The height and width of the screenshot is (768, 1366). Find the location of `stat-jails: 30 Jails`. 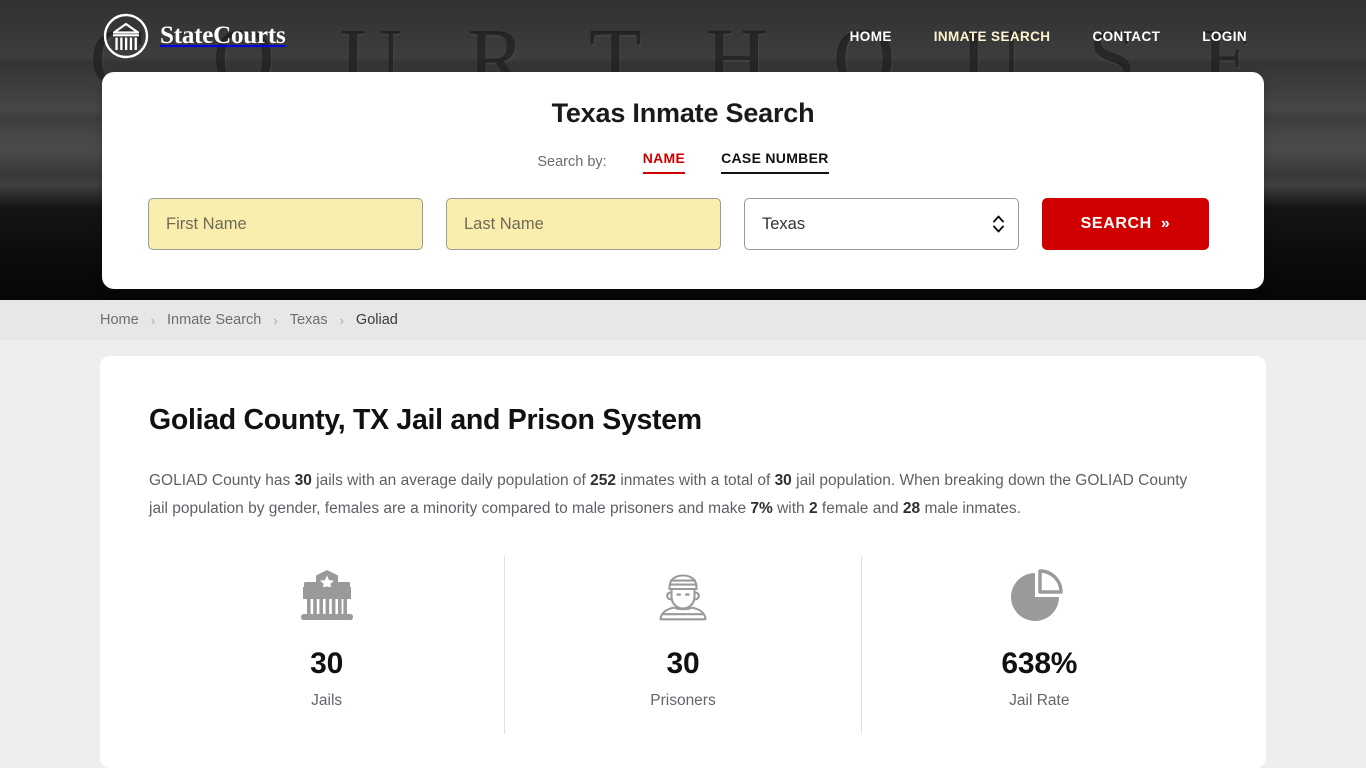

stat-jails: 30 Jails is located at coordinates (326, 645).